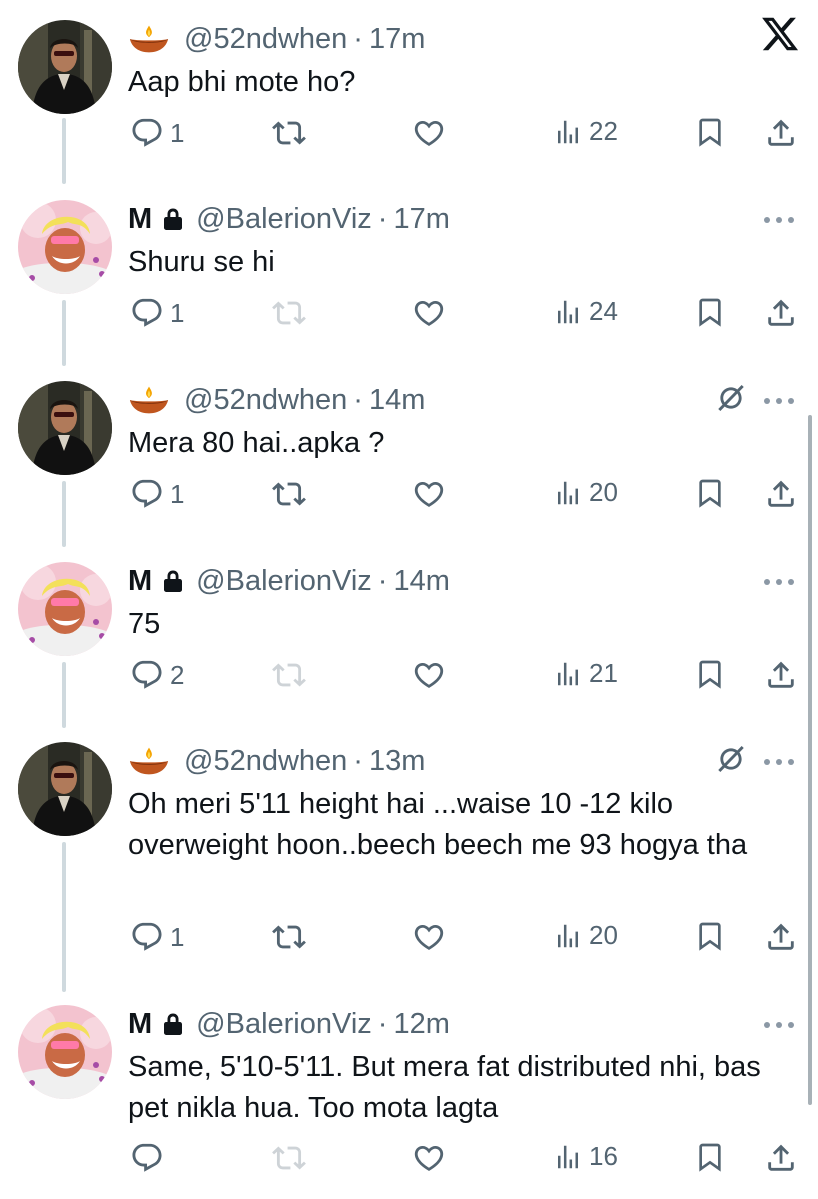  Describe the element at coordinates (409, 316) in the screenshot. I see `action-bar: 1 24` at that location.